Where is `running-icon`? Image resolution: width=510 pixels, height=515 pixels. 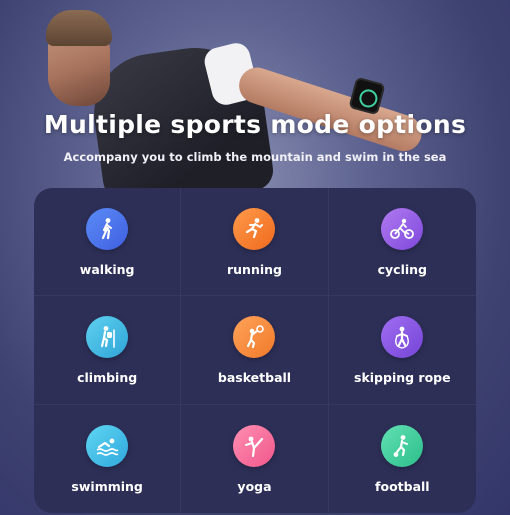 running-icon is located at coordinates (254, 229).